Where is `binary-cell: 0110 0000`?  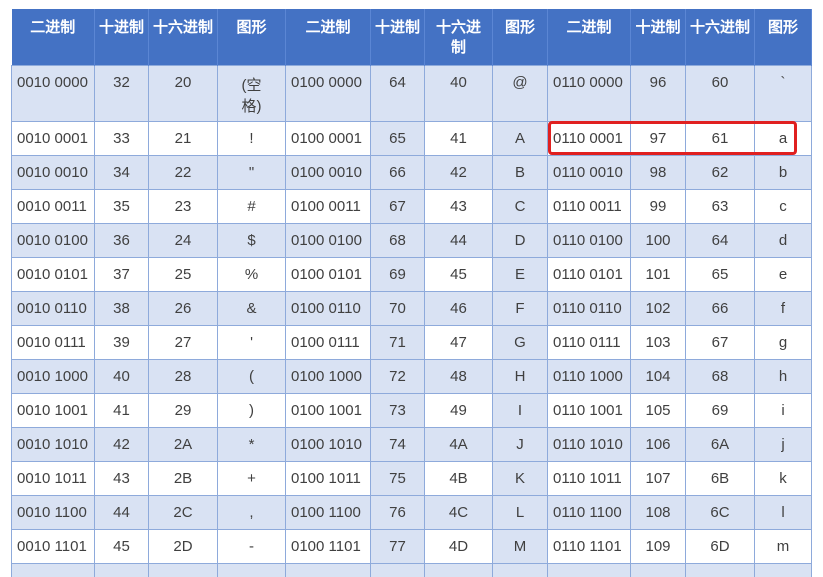
binary-cell: 0110 0000 is located at coordinates (589, 93).